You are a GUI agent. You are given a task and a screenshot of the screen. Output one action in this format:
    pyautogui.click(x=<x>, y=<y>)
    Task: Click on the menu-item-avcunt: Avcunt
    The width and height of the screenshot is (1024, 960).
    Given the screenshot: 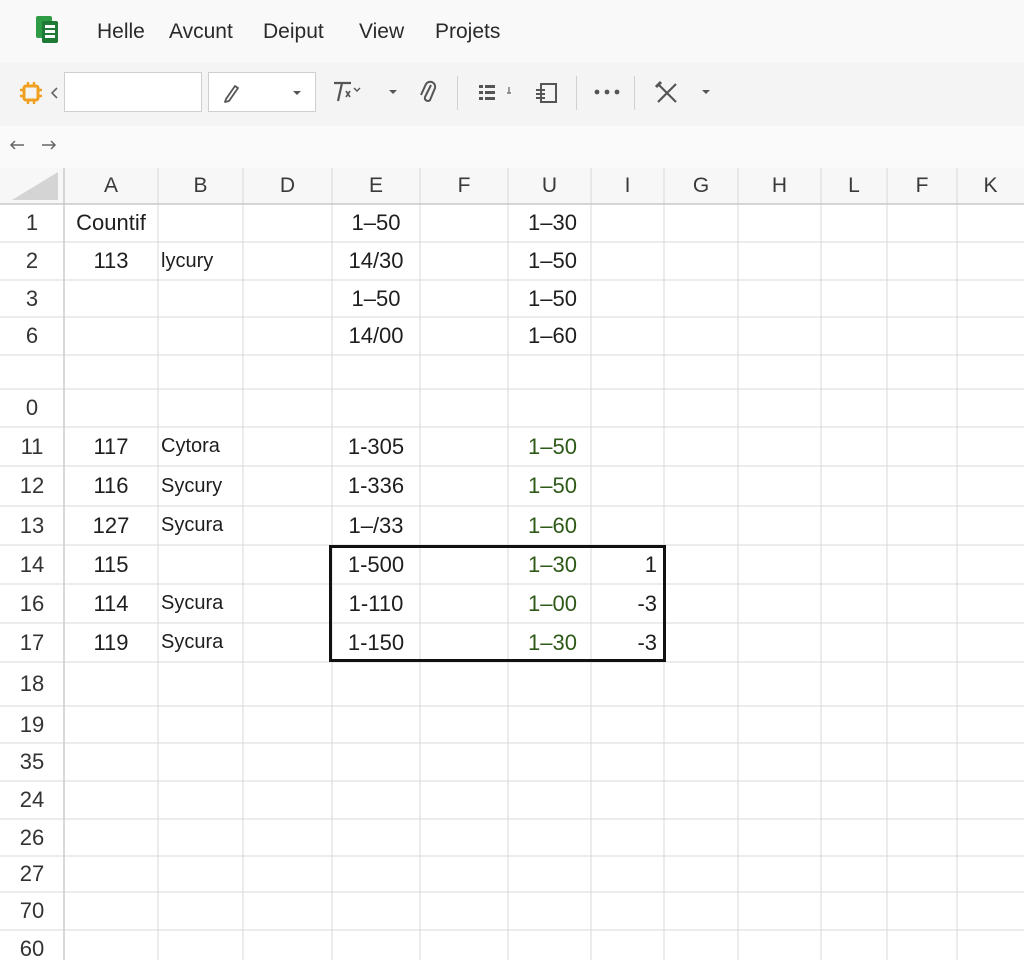 What is the action you would take?
    pyautogui.click(x=201, y=32)
    